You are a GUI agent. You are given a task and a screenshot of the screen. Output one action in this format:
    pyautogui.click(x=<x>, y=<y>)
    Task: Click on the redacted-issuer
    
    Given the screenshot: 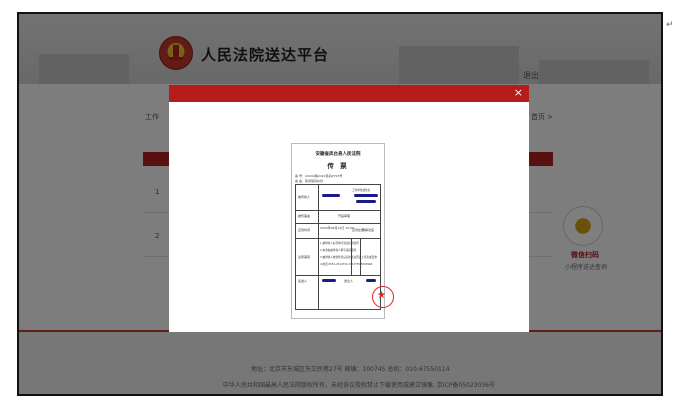 What is the action you would take?
    pyautogui.click(x=329, y=280)
    